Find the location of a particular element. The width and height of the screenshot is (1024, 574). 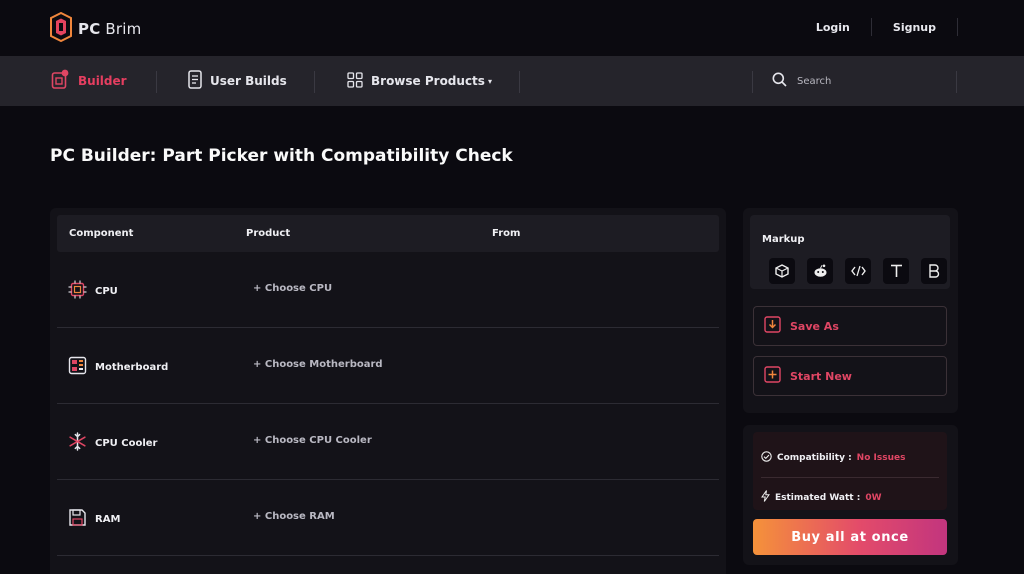

component-name: CPU is located at coordinates (106, 291).